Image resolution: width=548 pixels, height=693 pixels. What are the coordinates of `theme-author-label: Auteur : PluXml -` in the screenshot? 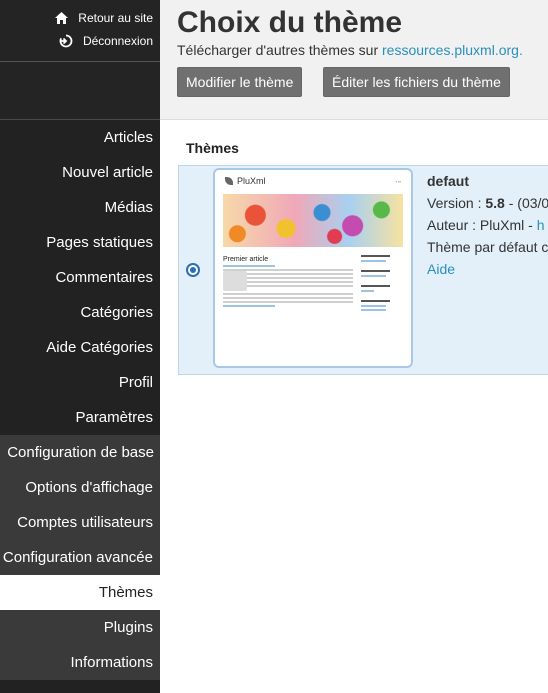 It's located at (482, 225).